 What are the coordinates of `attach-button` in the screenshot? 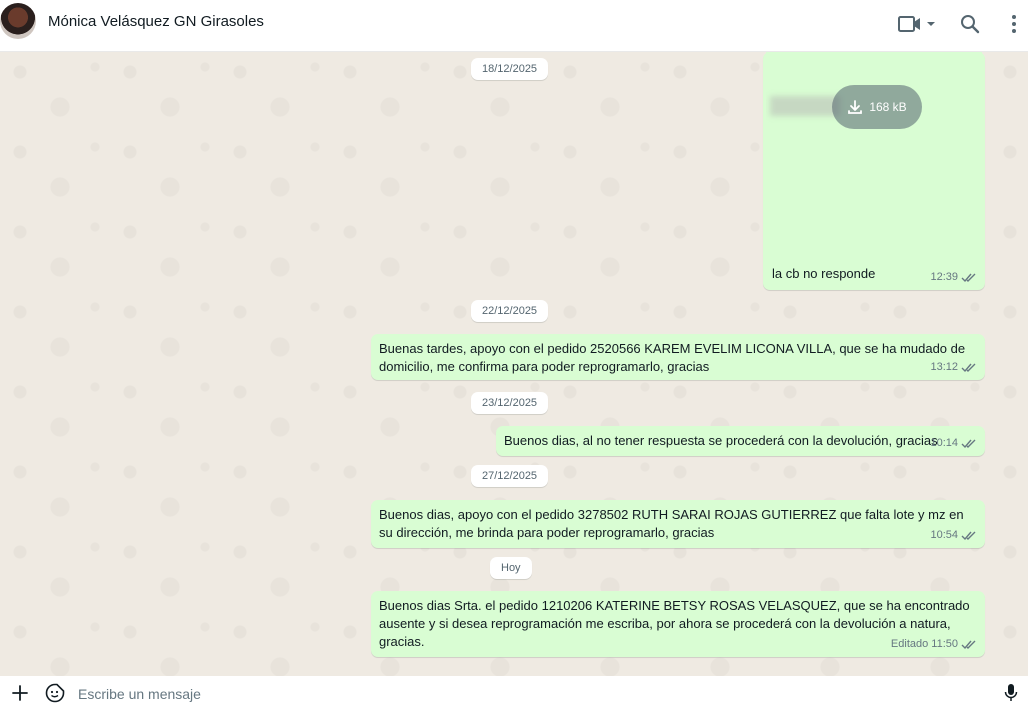 It's located at (20, 693).